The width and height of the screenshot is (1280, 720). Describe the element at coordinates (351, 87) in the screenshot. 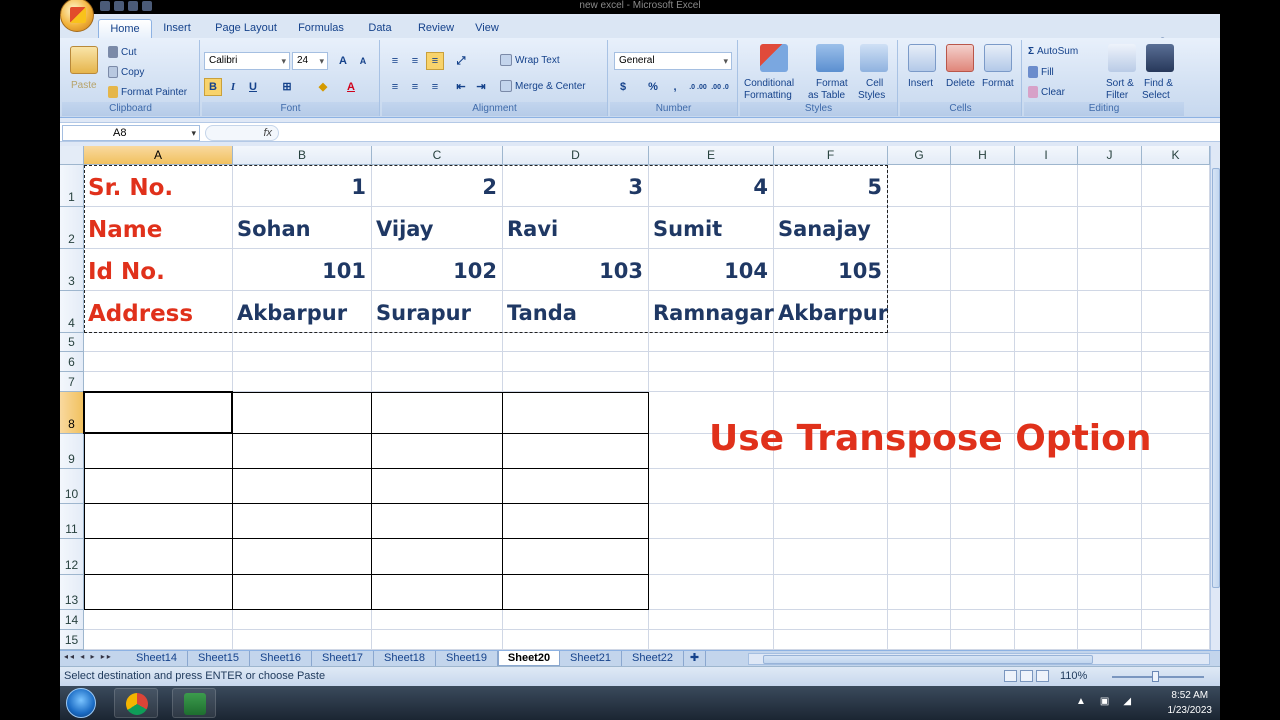

I see `font-color-icon: A` at that location.